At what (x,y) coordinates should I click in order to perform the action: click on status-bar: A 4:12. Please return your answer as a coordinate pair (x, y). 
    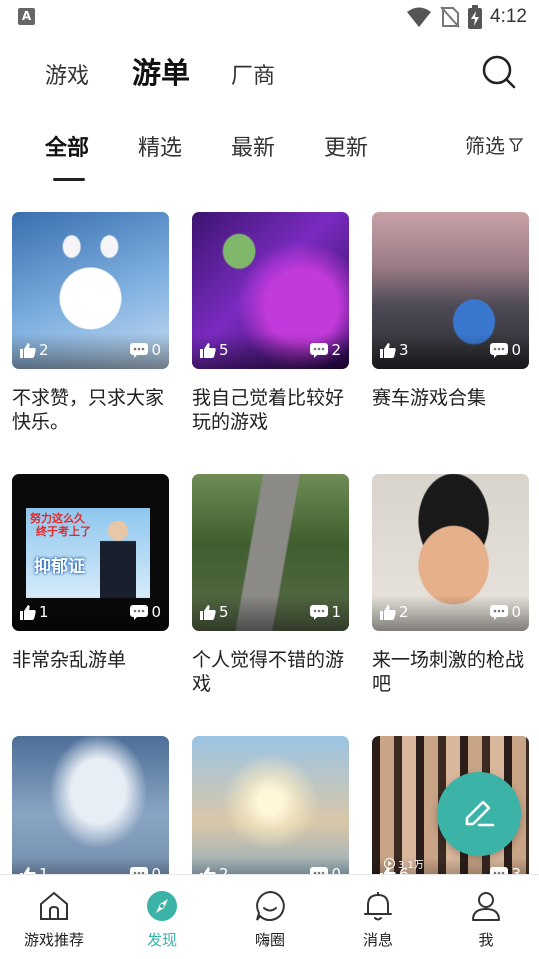
    Looking at the image, I should click on (269, 17).